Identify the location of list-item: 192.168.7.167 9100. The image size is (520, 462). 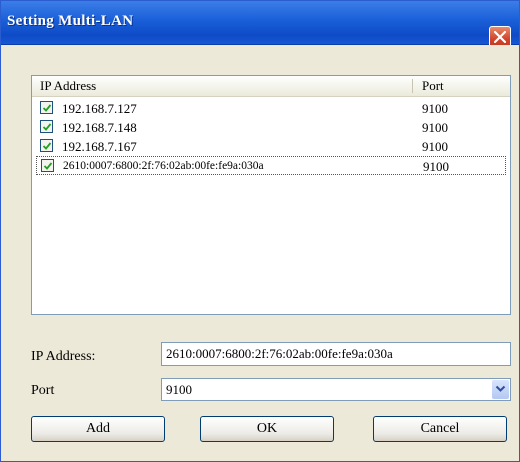
(271, 146).